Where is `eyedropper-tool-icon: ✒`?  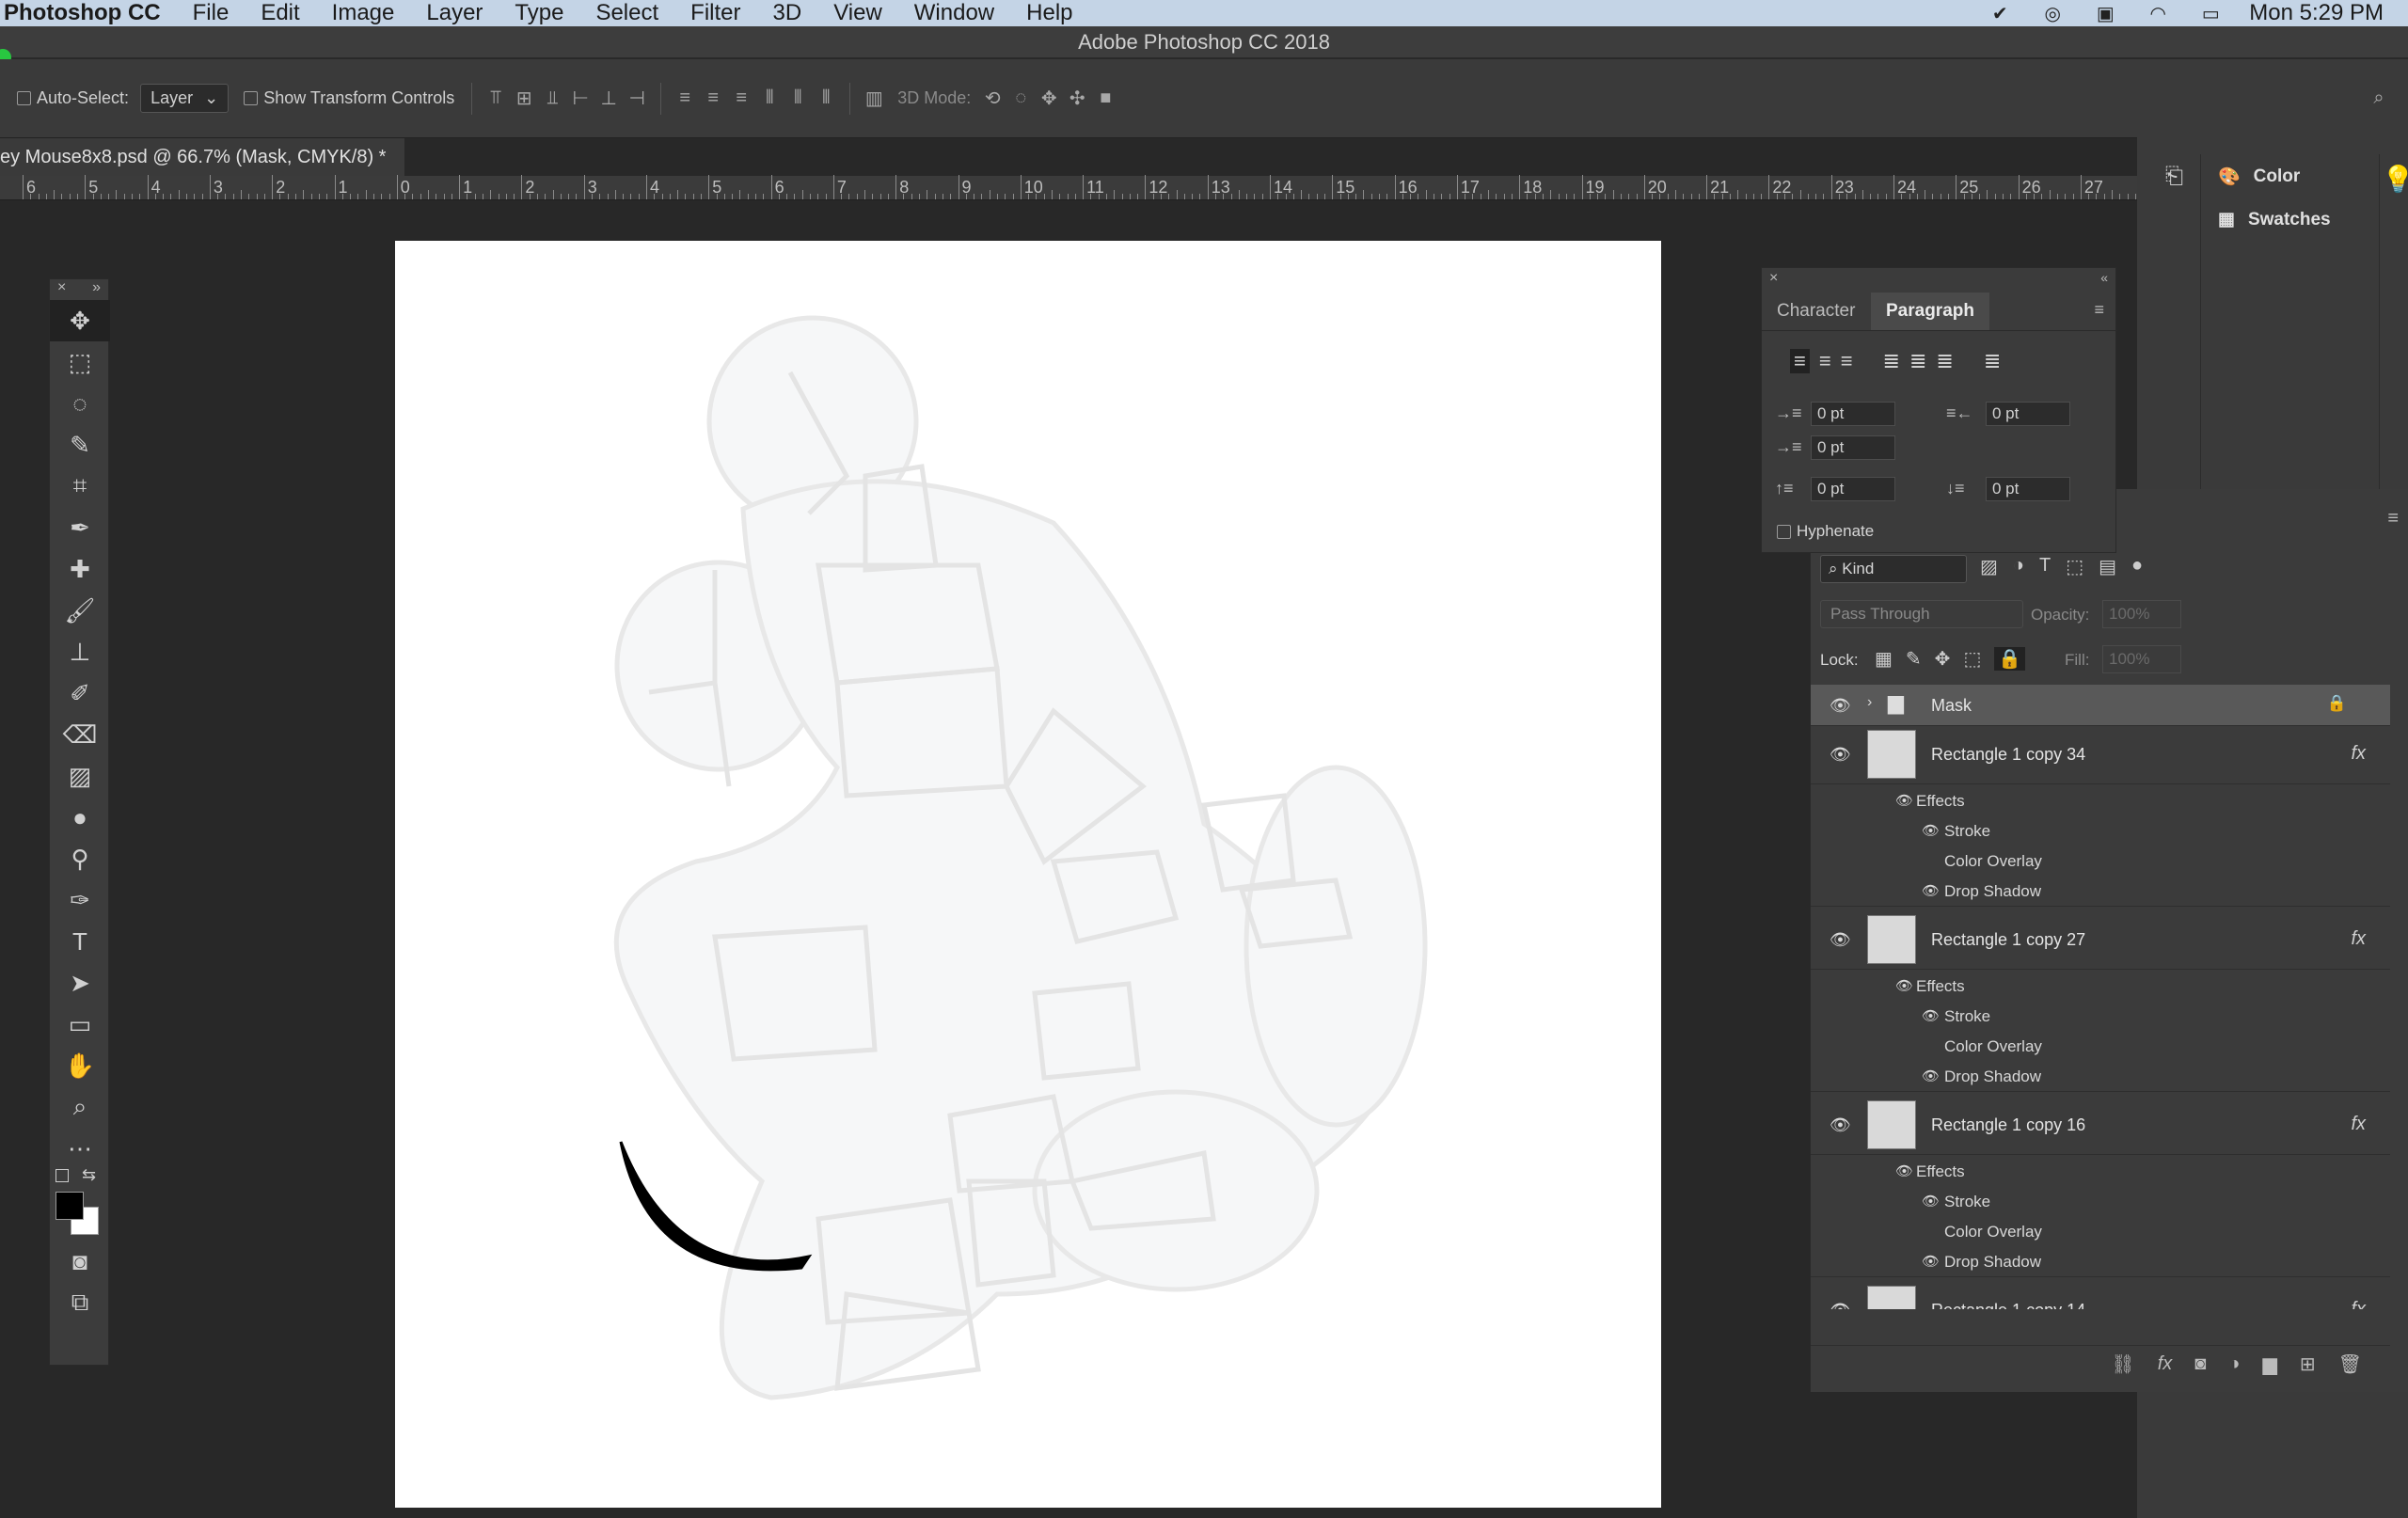 eyedropper-tool-icon: ✒ is located at coordinates (80, 528).